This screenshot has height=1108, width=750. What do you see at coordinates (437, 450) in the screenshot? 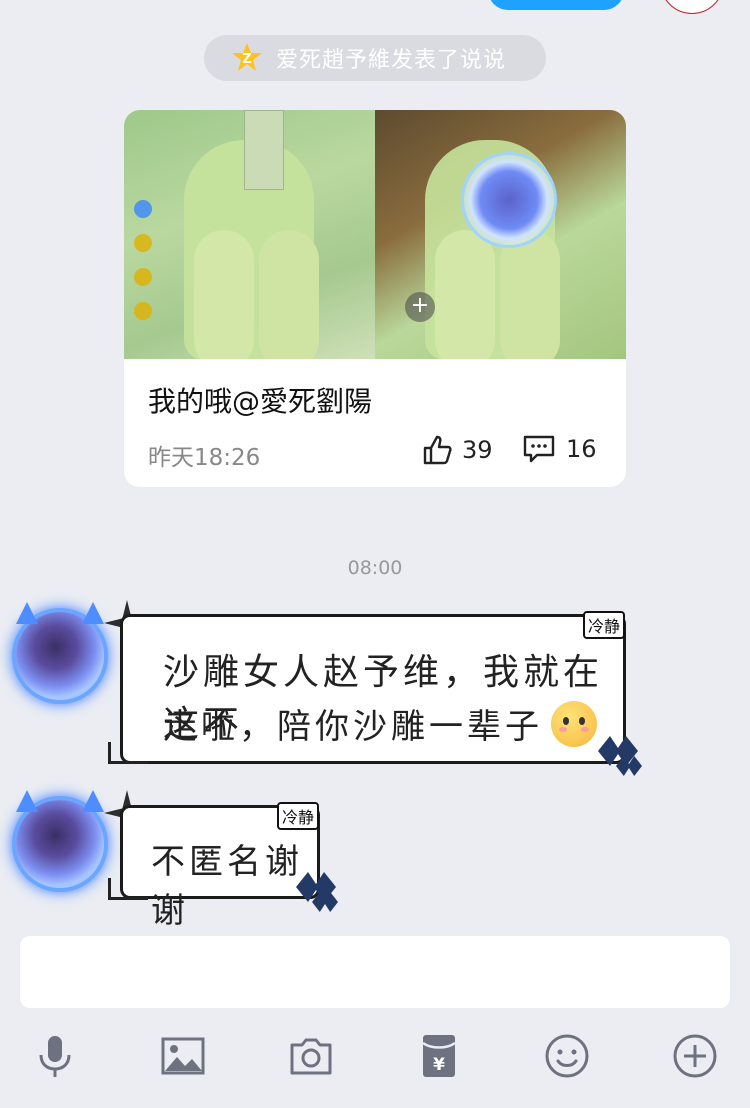
I see `thumbs-up-icon` at bounding box center [437, 450].